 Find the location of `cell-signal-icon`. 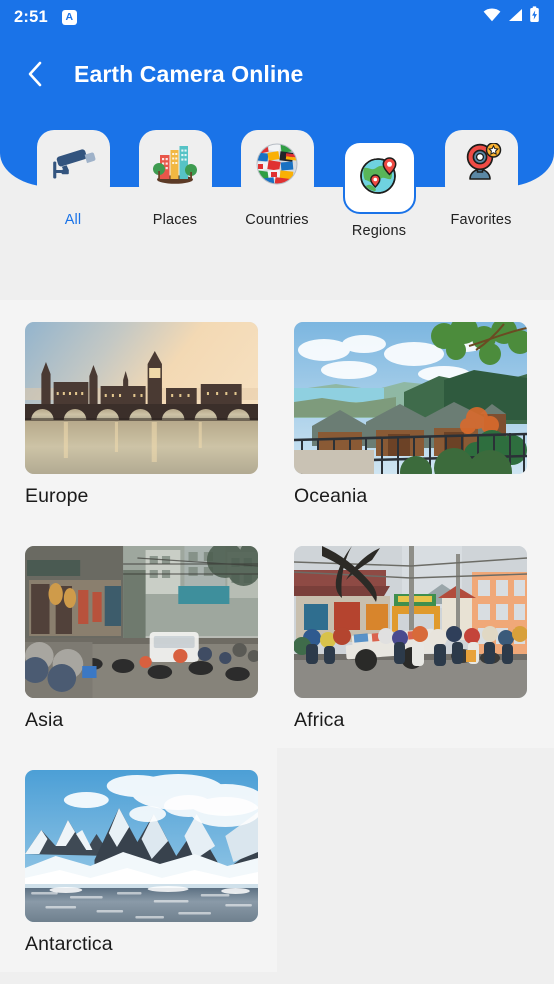

cell-signal-icon is located at coordinates (515, 17).